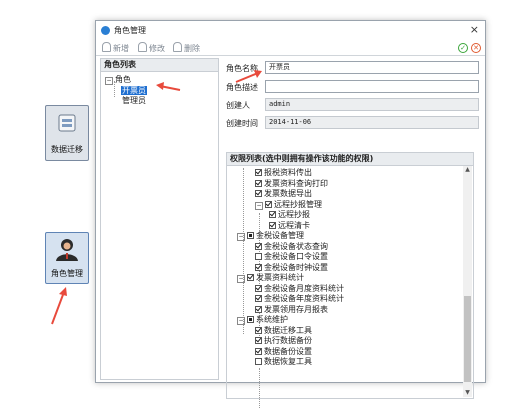  What do you see at coordinates (59, 306) in the screenshot?
I see `arrow-to-role-tile` at bounding box center [59, 306].